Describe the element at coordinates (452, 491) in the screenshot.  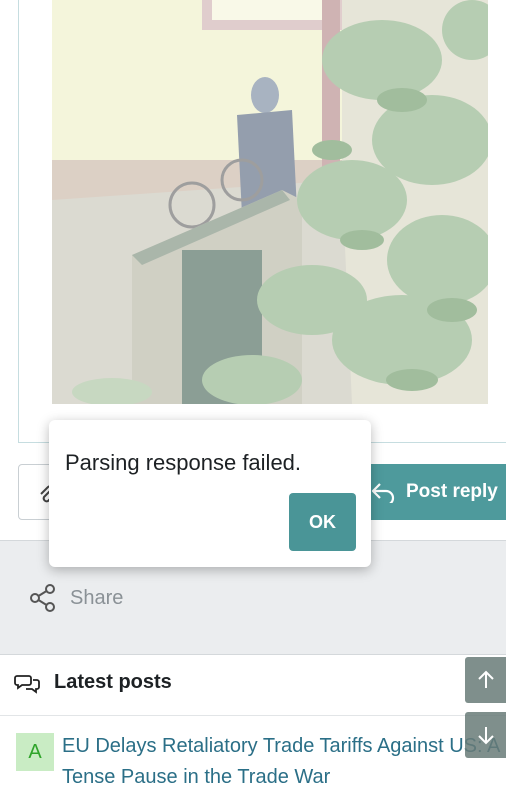
I see `post-reply-label: Post reply` at that location.